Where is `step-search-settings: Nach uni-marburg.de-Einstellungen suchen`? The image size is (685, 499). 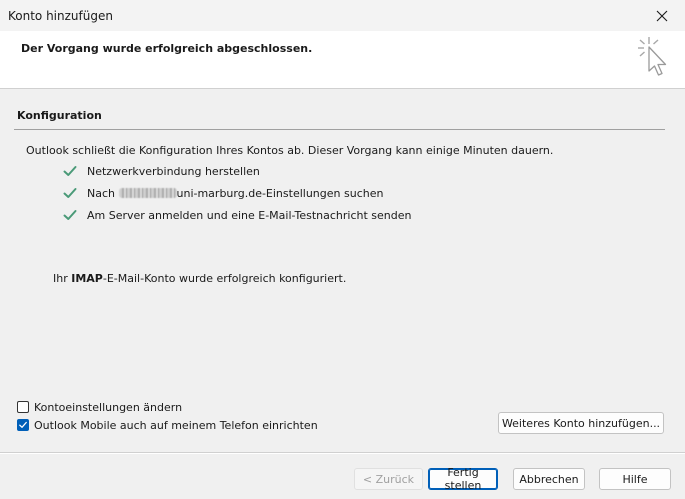 step-search-settings: Nach uni-marburg.de-Einstellungen suchen is located at coordinates (222, 193).